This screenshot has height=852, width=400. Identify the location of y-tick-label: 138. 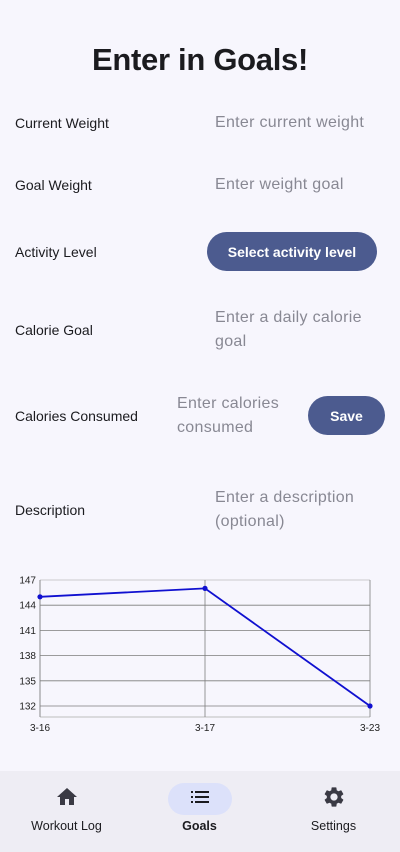
(27, 656).